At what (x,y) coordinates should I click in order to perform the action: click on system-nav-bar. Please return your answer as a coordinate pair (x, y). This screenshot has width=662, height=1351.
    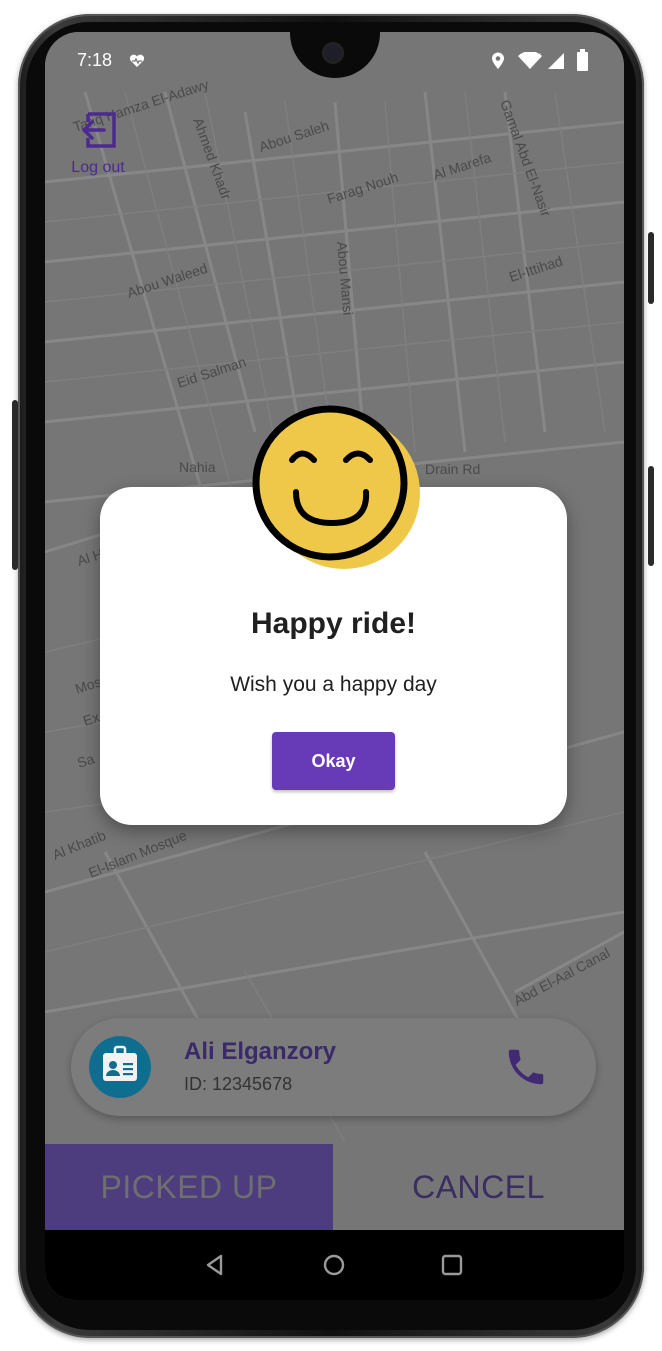
    Looking at the image, I should click on (334, 1265).